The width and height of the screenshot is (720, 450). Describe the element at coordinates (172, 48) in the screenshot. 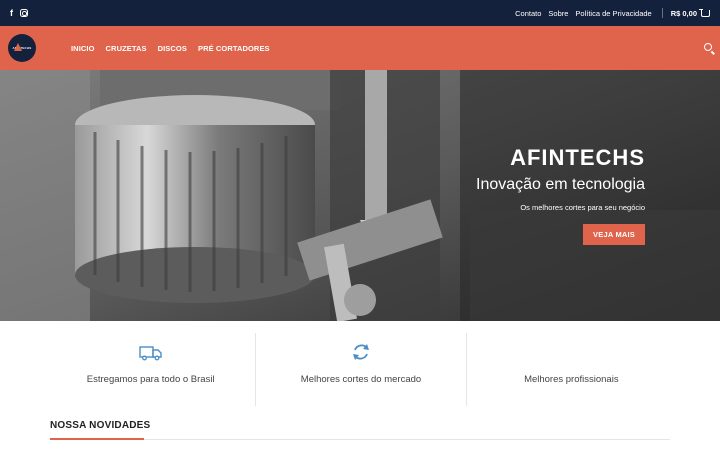

I see `nav-item-discos: DISCOS` at that location.